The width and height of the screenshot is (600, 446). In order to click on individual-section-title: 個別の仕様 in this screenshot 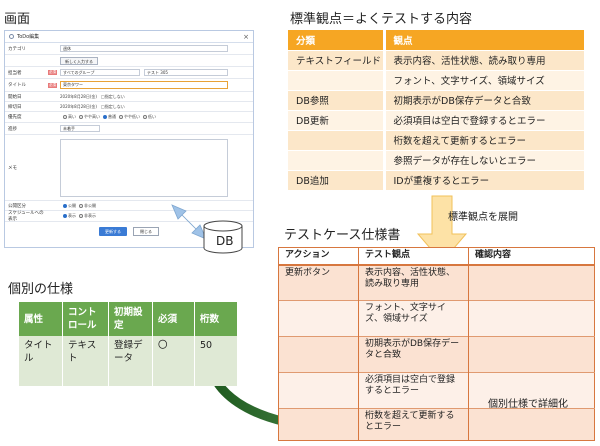, I will do `click(41, 289)`.